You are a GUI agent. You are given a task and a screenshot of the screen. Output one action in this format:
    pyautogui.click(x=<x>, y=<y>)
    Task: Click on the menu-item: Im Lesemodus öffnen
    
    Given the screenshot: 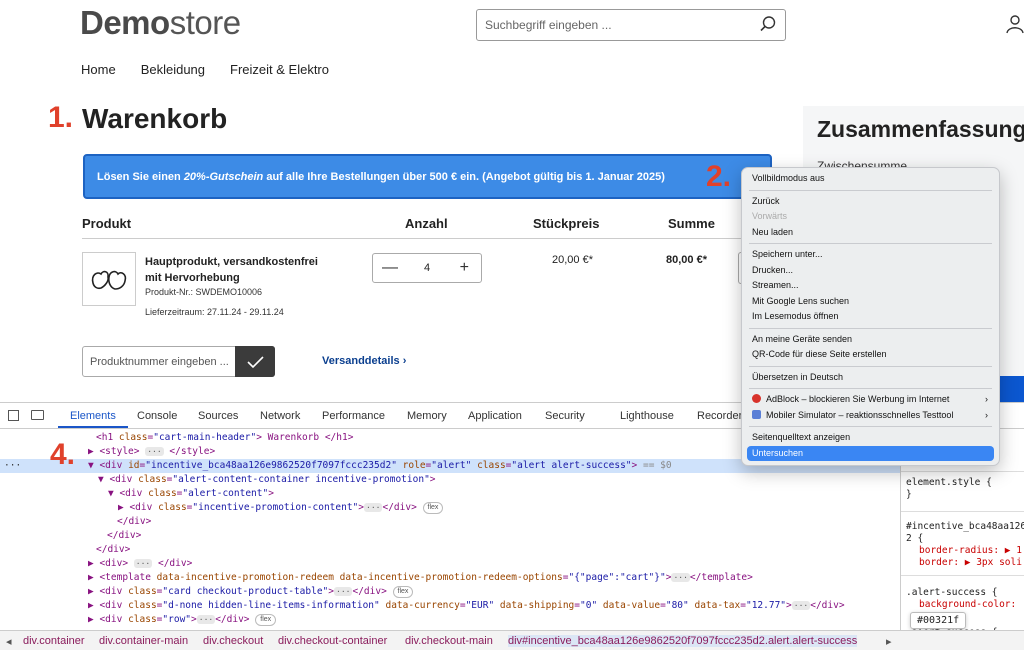 What is the action you would take?
    pyautogui.click(x=870, y=317)
    